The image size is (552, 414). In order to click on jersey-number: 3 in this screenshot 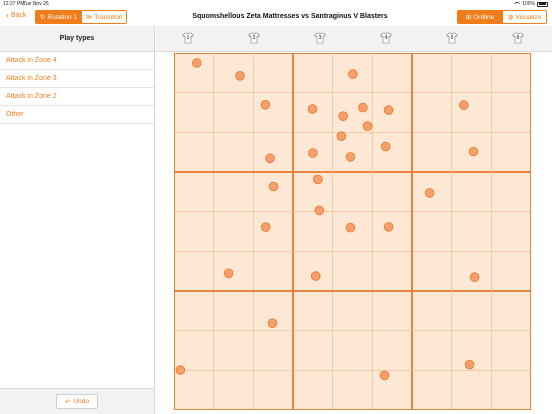, I will do `click(320, 38)`.